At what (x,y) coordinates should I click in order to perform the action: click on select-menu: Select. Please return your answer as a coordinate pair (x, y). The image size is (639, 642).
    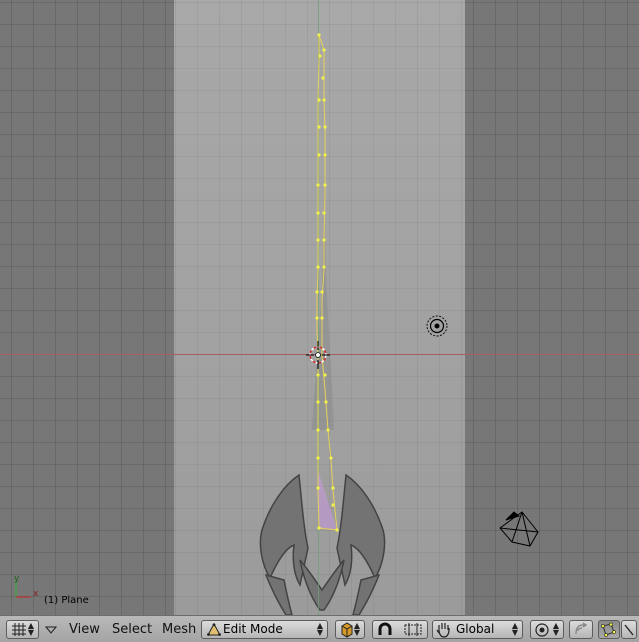
    Looking at the image, I should click on (132, 629).